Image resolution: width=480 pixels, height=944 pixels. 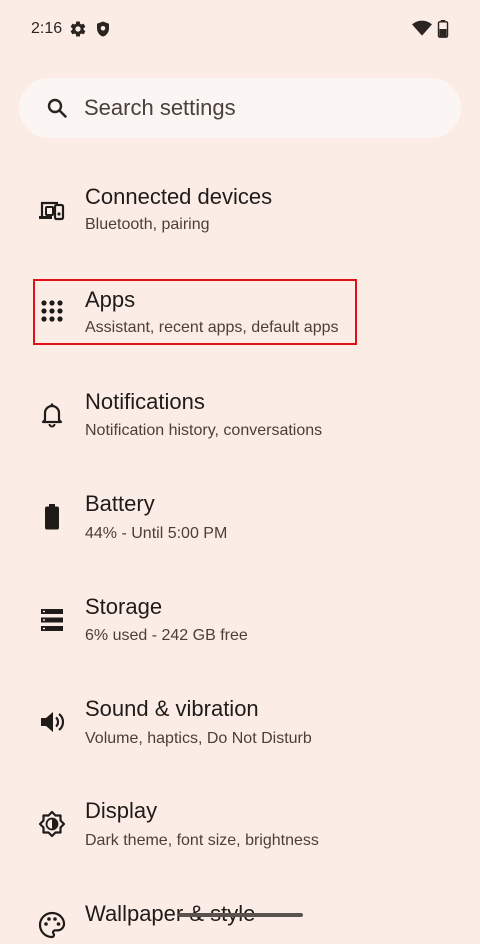 What do you see at coordinates (52, 517) in the screenshot?
I see `battery-icon` at bounding box center [52, 517].